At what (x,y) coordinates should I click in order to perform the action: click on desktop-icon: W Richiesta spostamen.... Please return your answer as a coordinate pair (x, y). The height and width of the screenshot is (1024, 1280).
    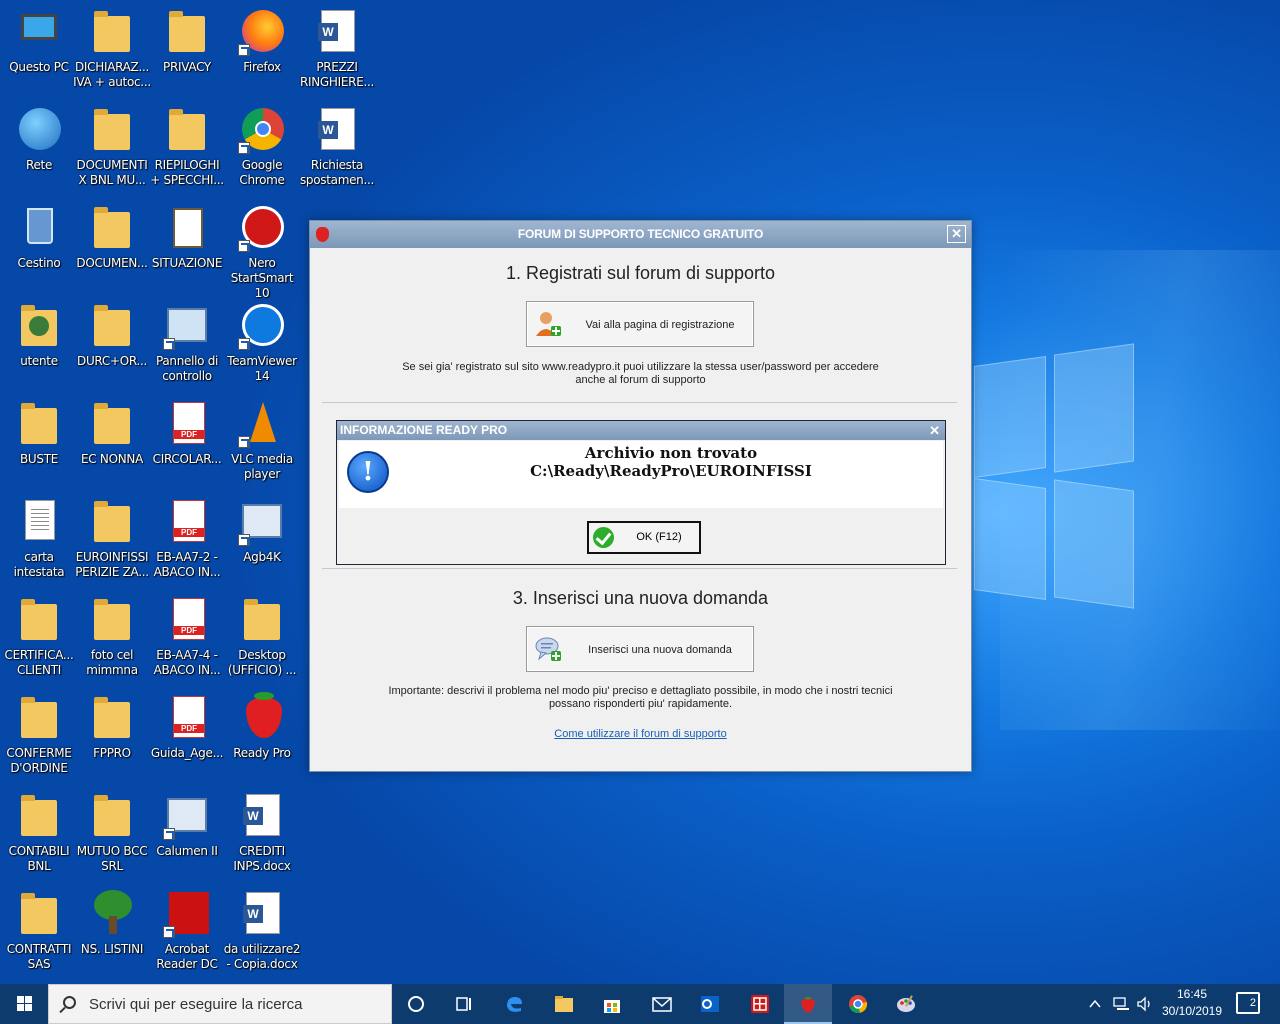
    Looking at the image, I should click on (337, 147).